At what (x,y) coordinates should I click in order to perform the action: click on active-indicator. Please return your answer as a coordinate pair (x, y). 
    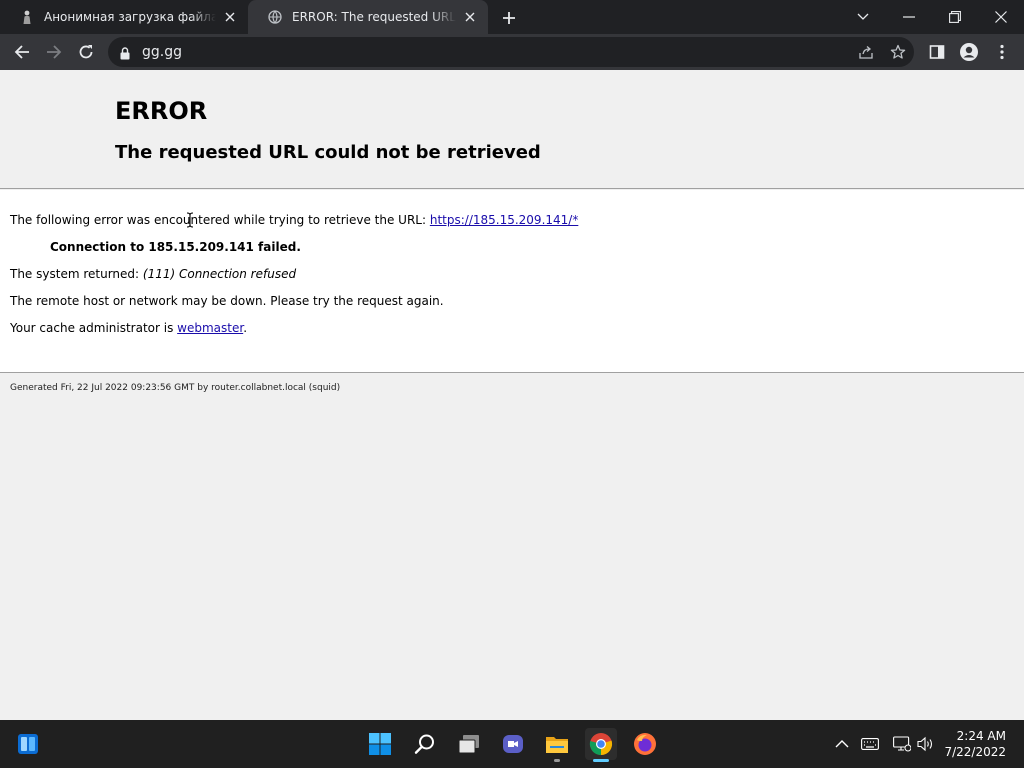
    Looking at the image, I should click on (601, 760).